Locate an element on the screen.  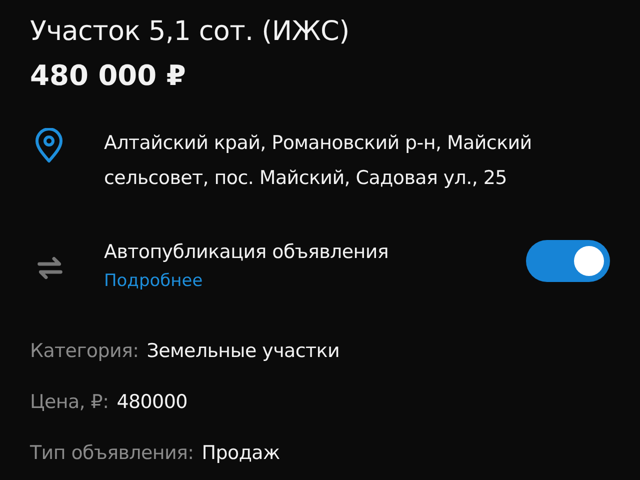
detail-label: Категория: is located at coordinates (84, 351).